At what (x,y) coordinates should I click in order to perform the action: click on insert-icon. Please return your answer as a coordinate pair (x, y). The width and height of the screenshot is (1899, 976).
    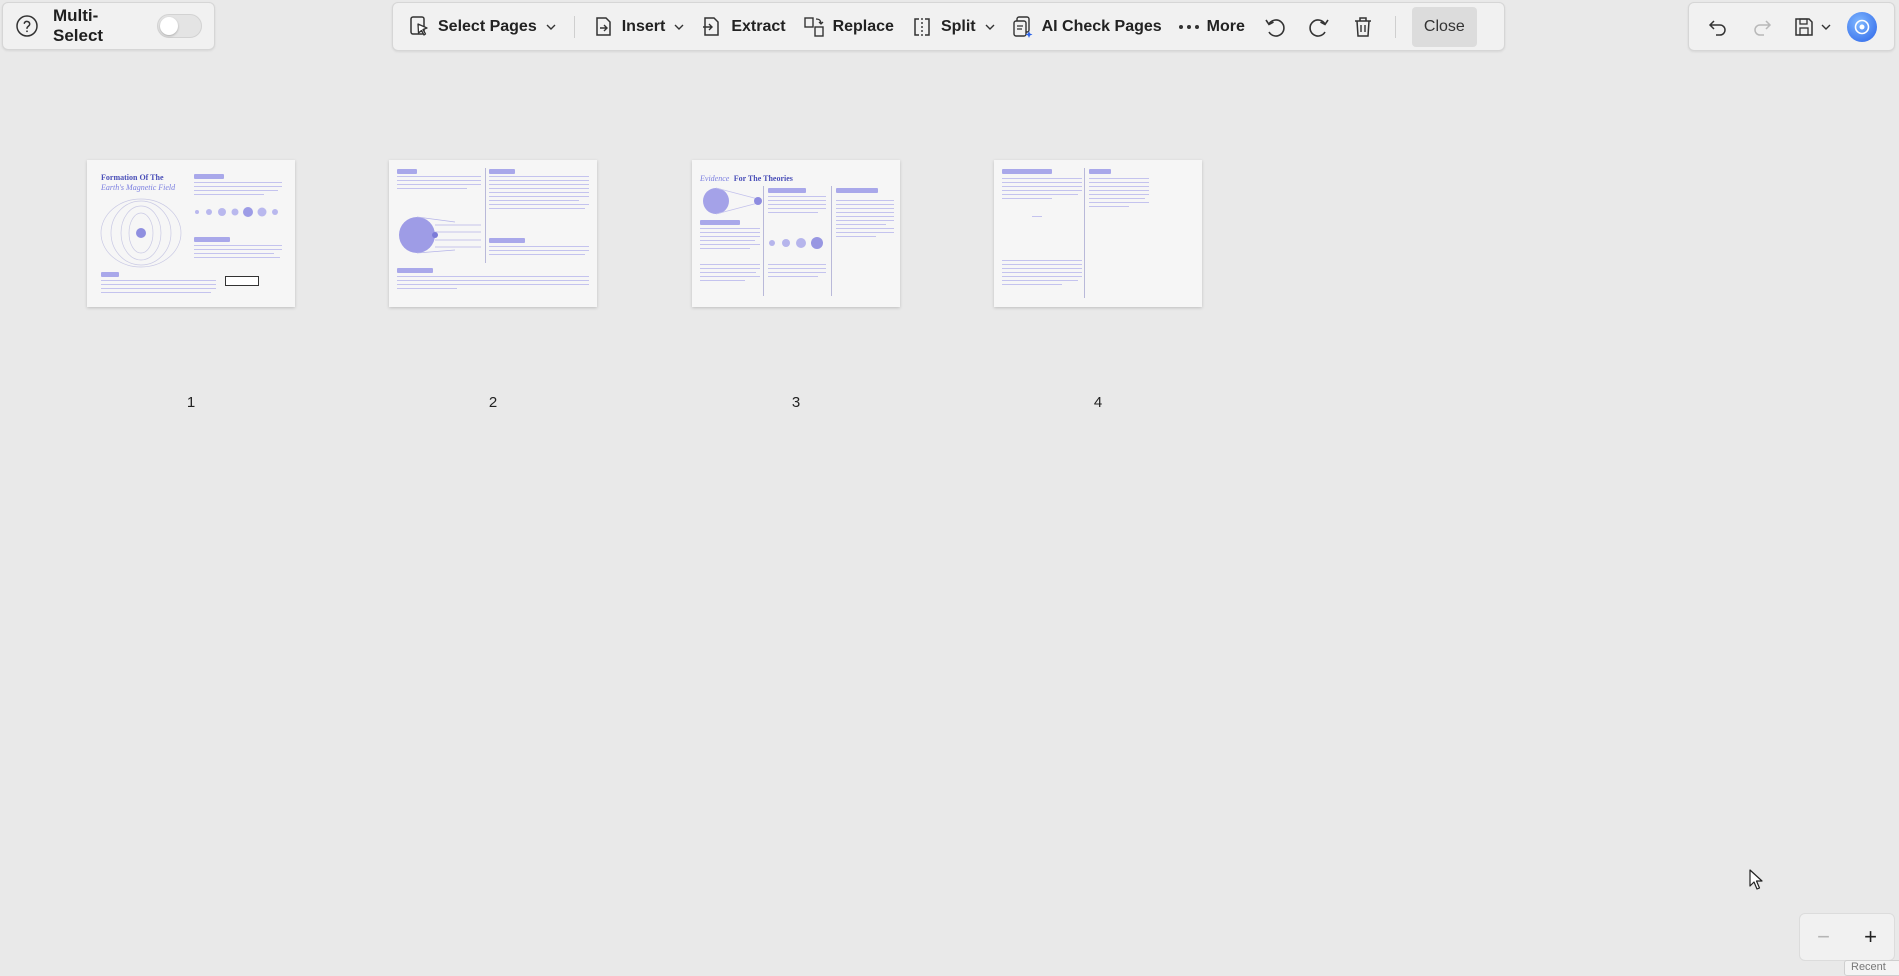
    Looking at the image, I should click on (603, 26).